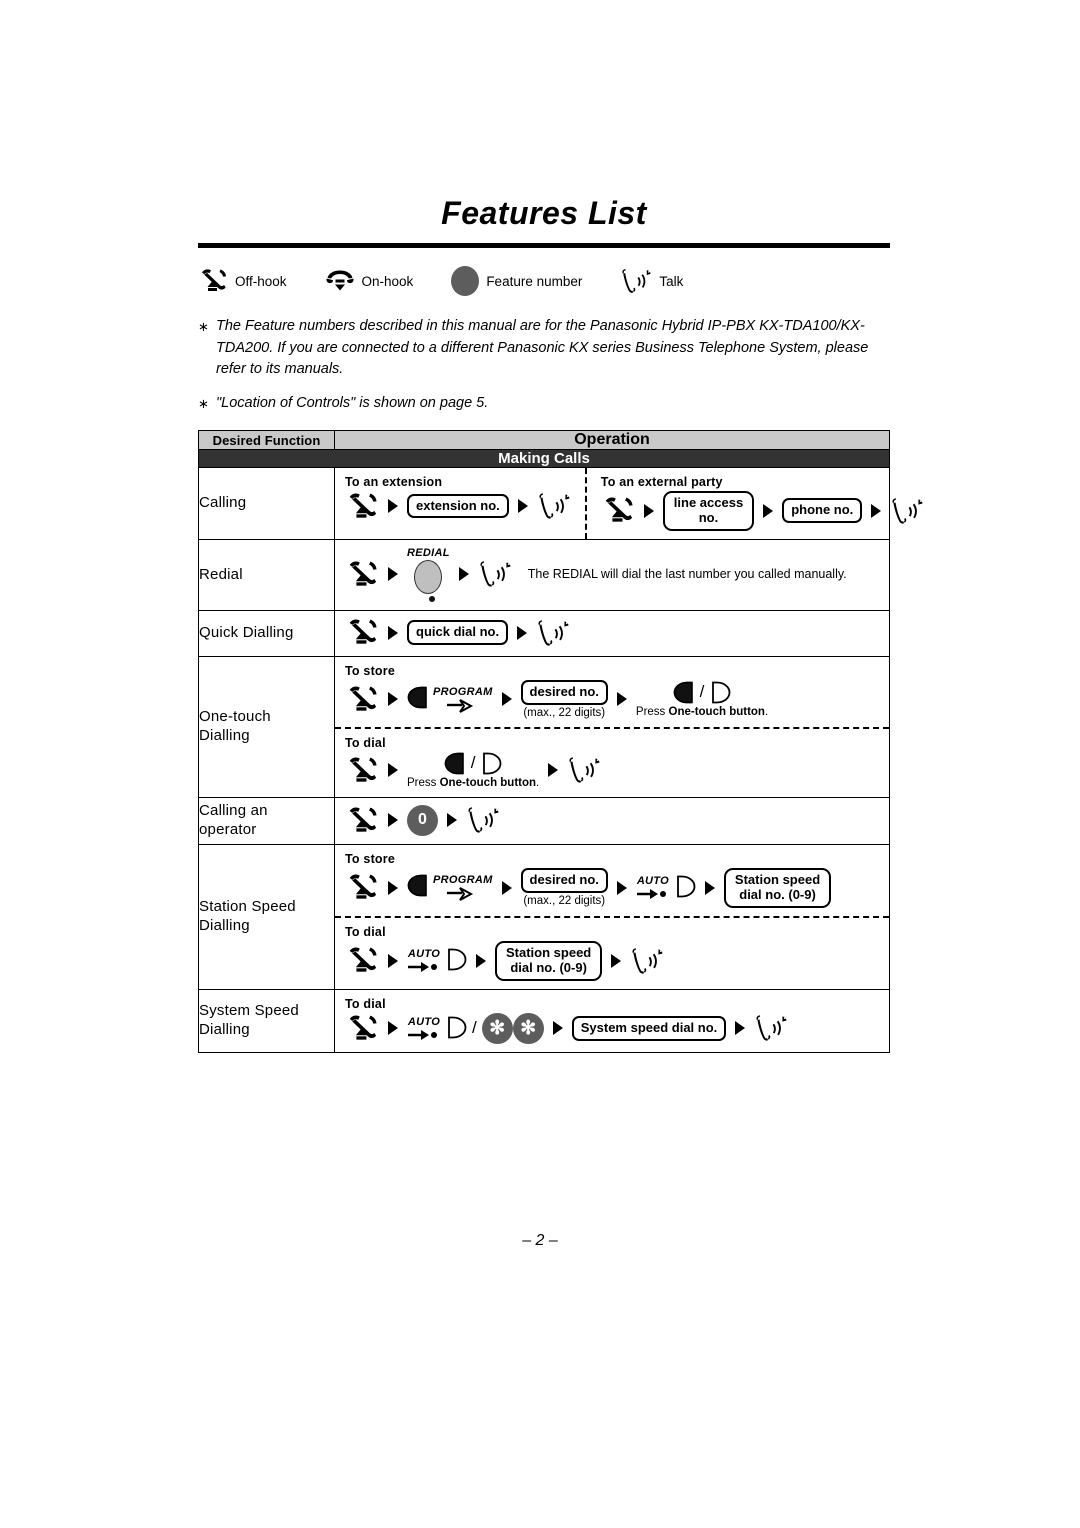  I want to click on key-input-label: extension no., so click(458, 506).